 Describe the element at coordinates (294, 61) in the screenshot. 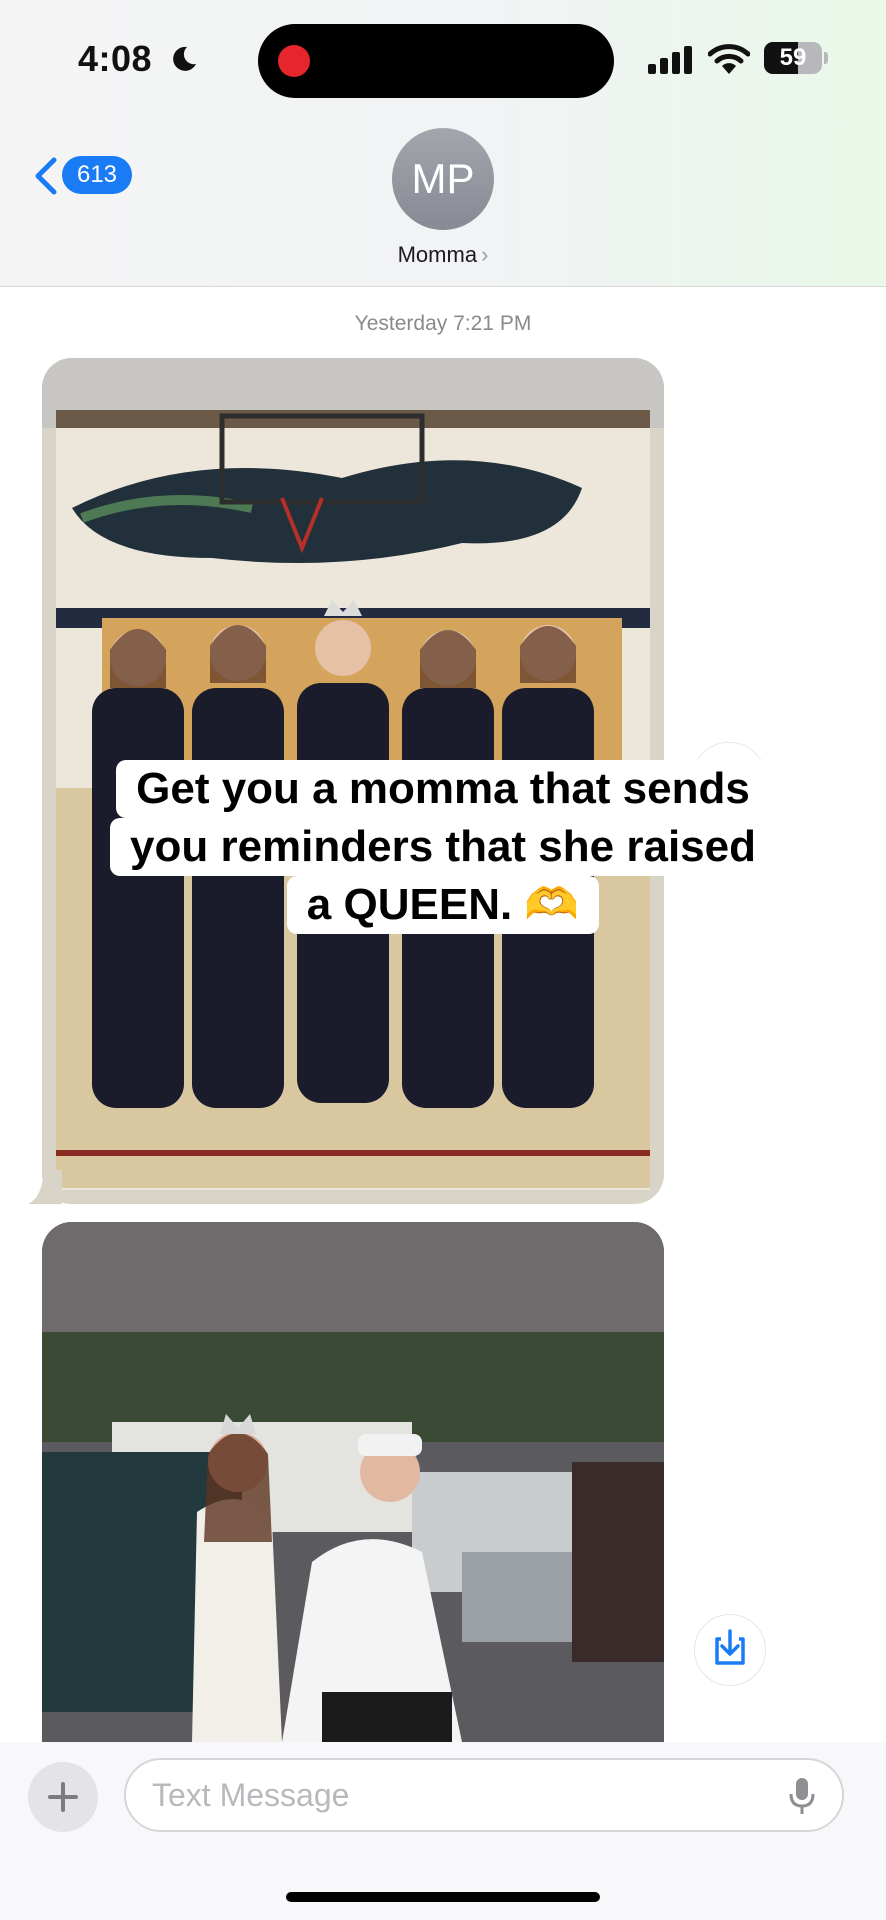

I see `recording-dot-icon` at that location.